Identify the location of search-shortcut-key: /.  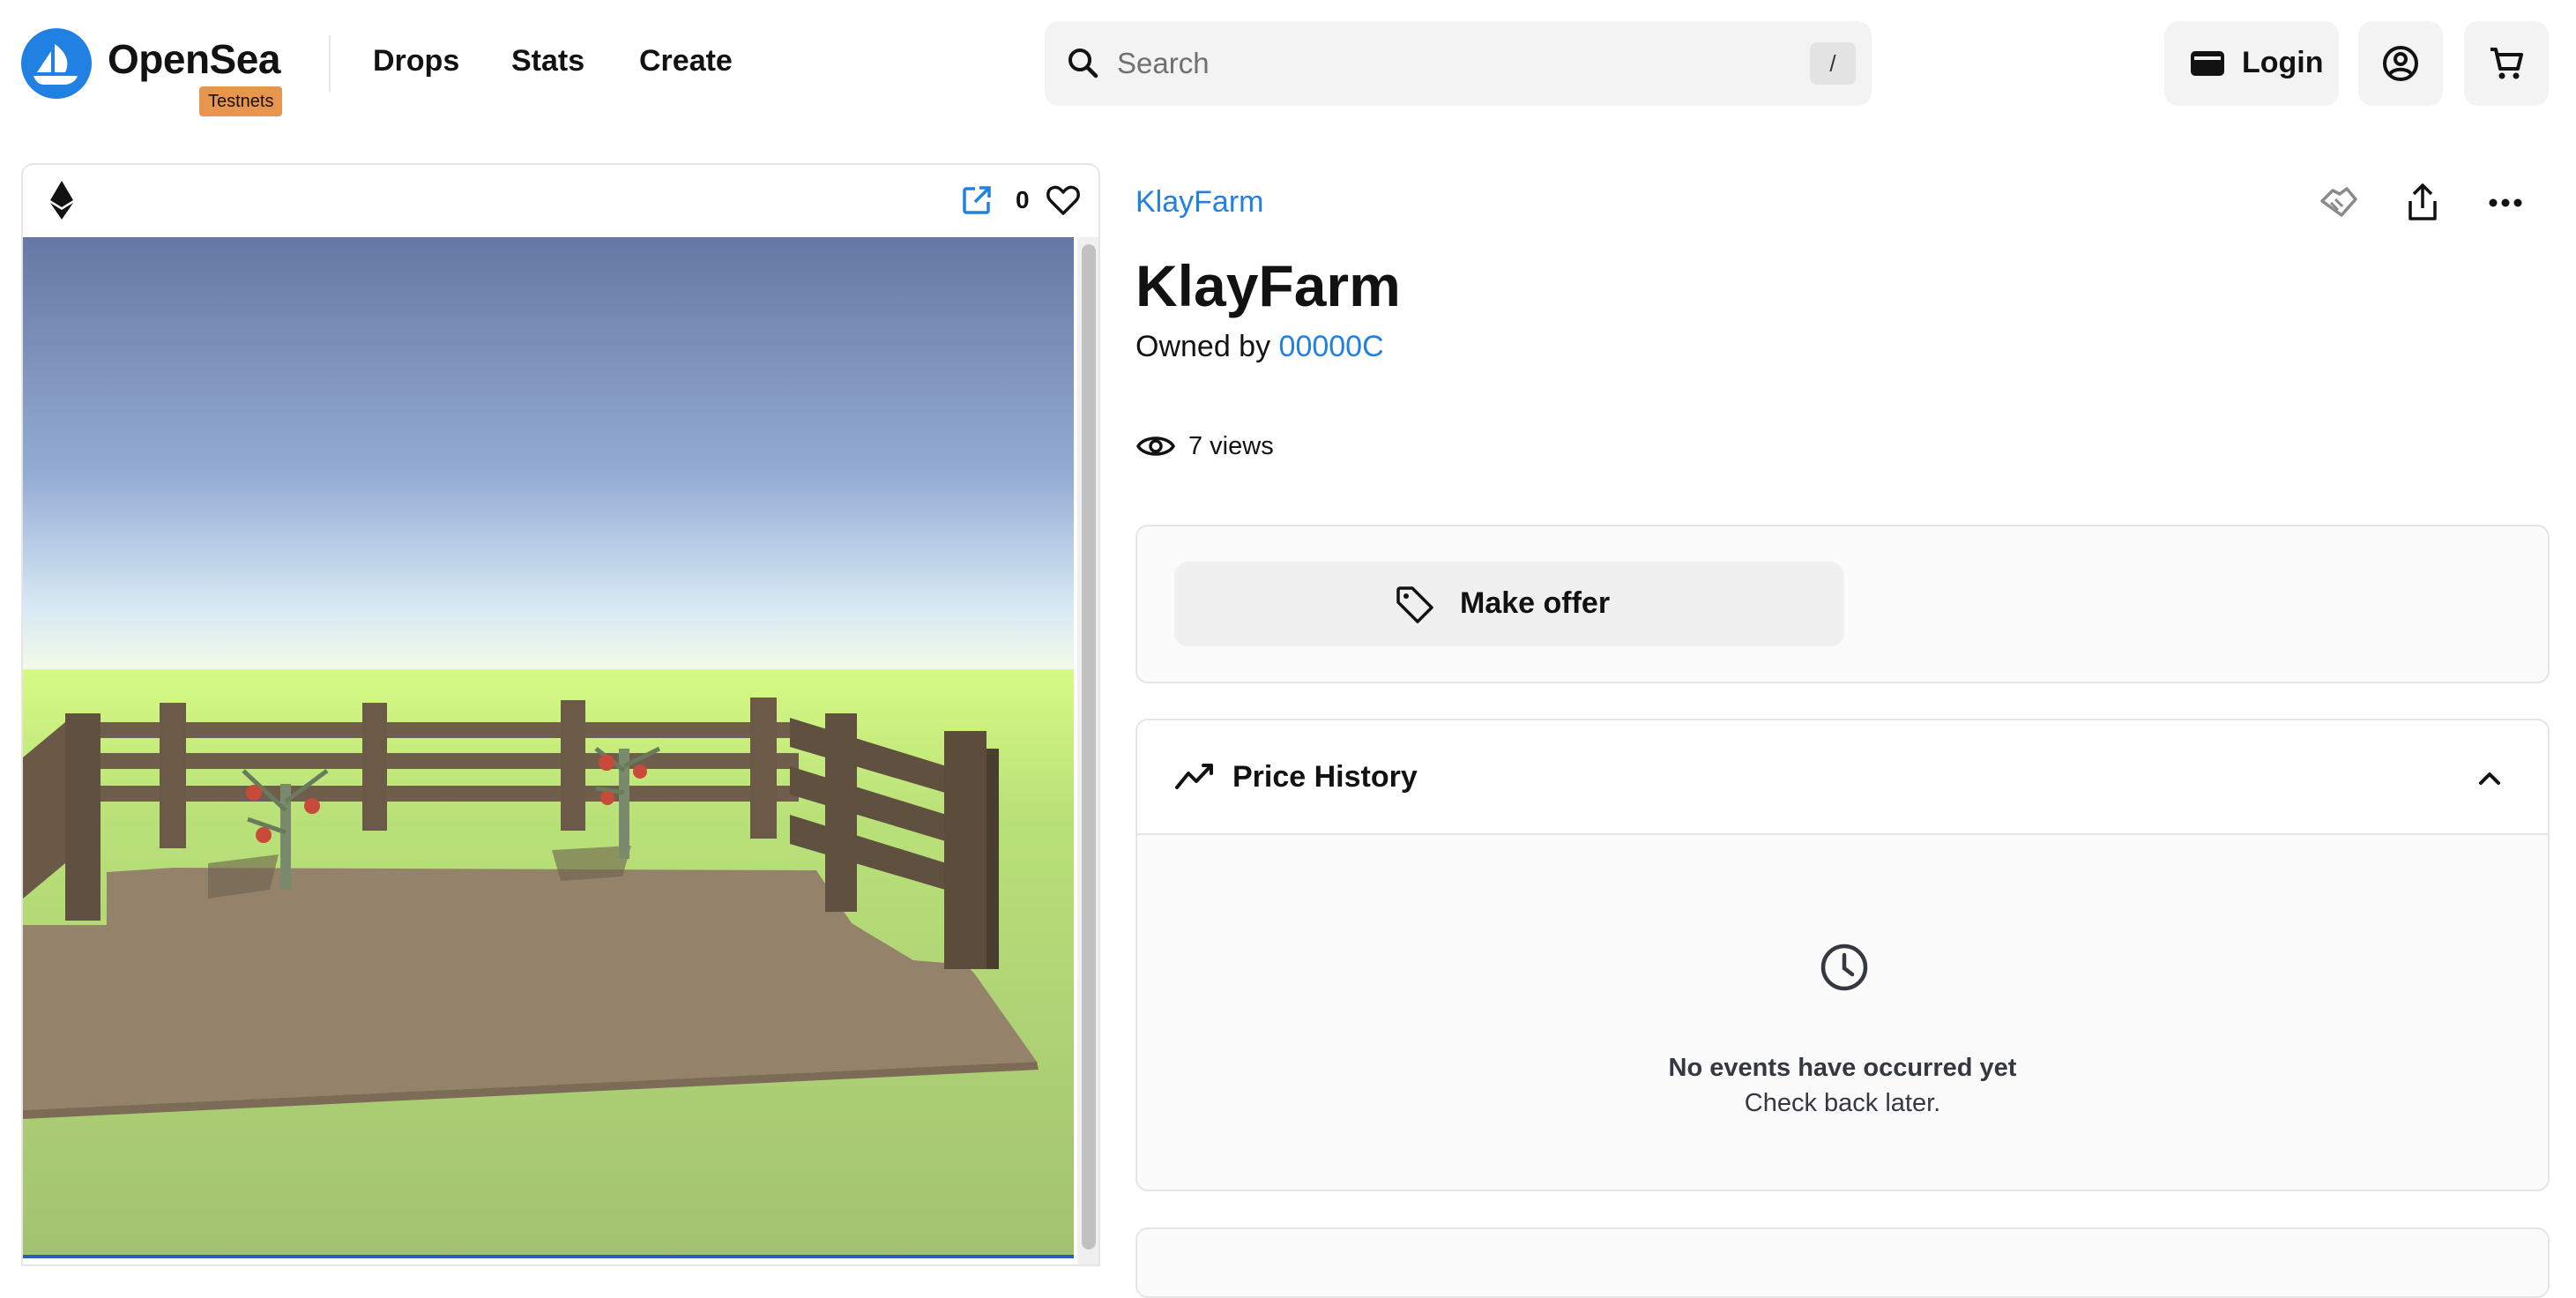
(1833, 63).